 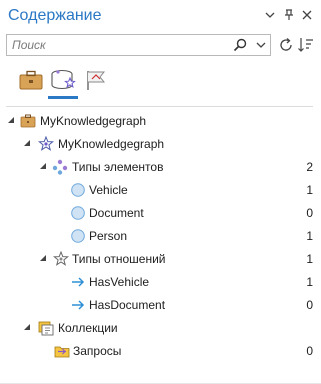 What do you see at coordinates (63, 97) in the screenshot?
I see `active-tab-indicator` at bounding box center [63, 97].